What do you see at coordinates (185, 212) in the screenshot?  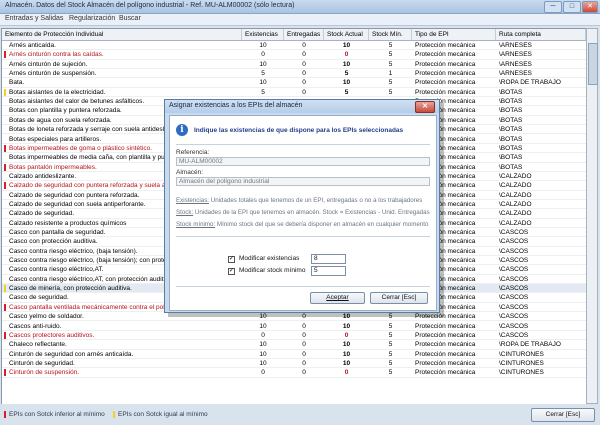 I see `desc-stock-term: Stock:` at bounding box center [185, 212].